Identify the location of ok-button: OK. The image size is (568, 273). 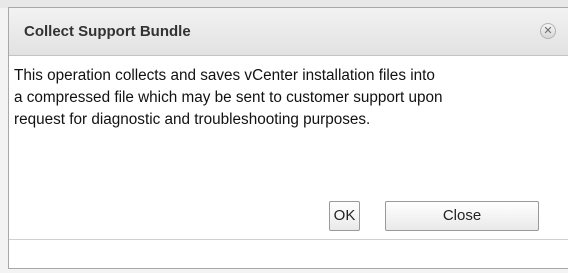
(344, 216).